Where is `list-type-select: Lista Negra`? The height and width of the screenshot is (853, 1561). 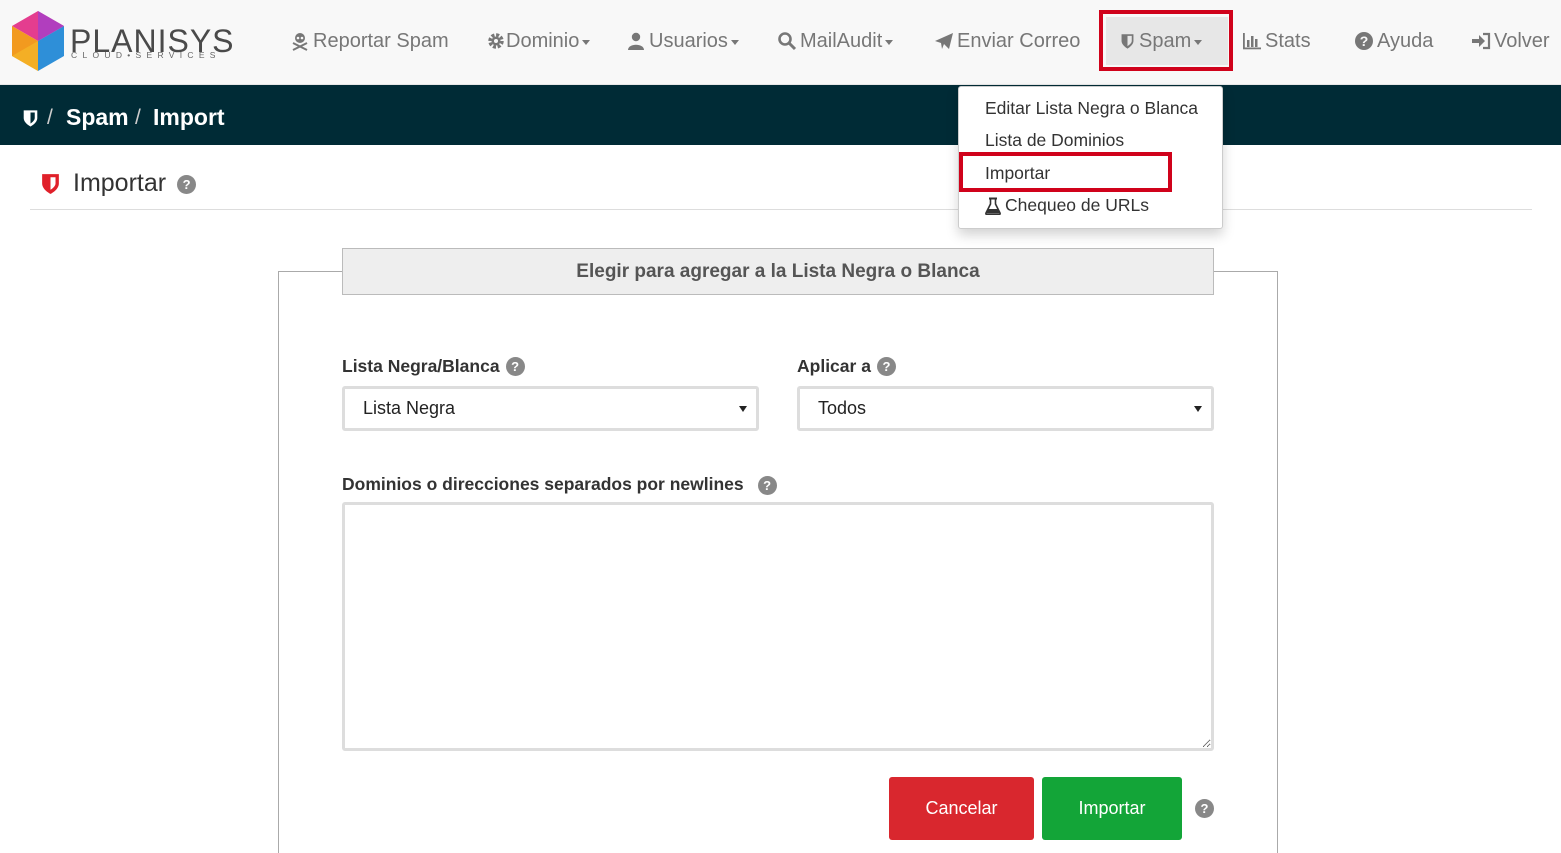 list-type-select: Lista Negra is located at coordinates (550, 408).